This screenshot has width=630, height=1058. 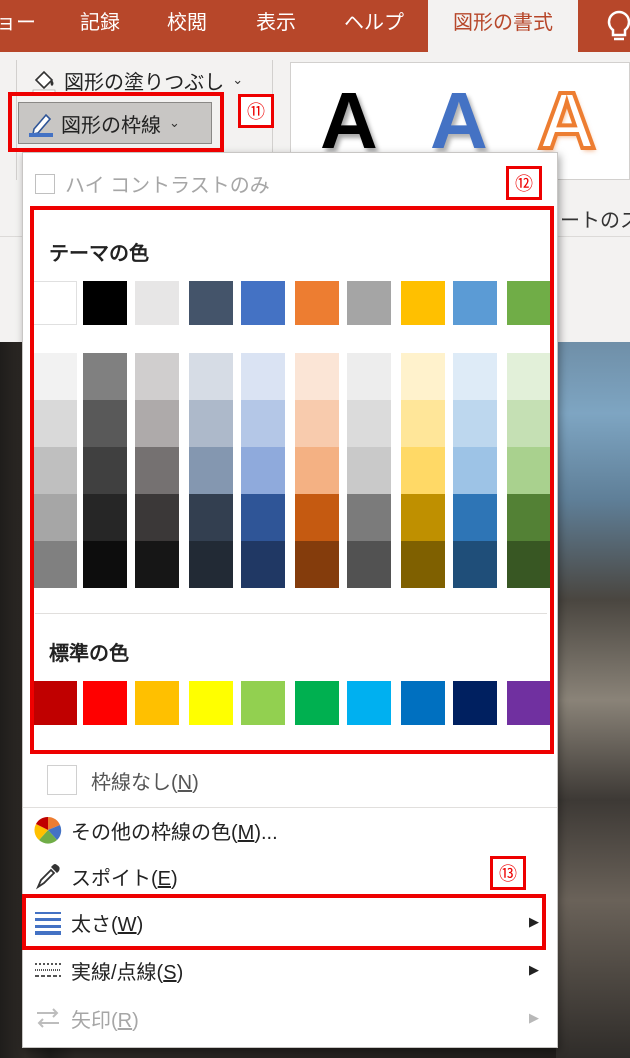 I want to click on high-contrast-label: ハイ コントラストのみ, so click(x=167, y=186).